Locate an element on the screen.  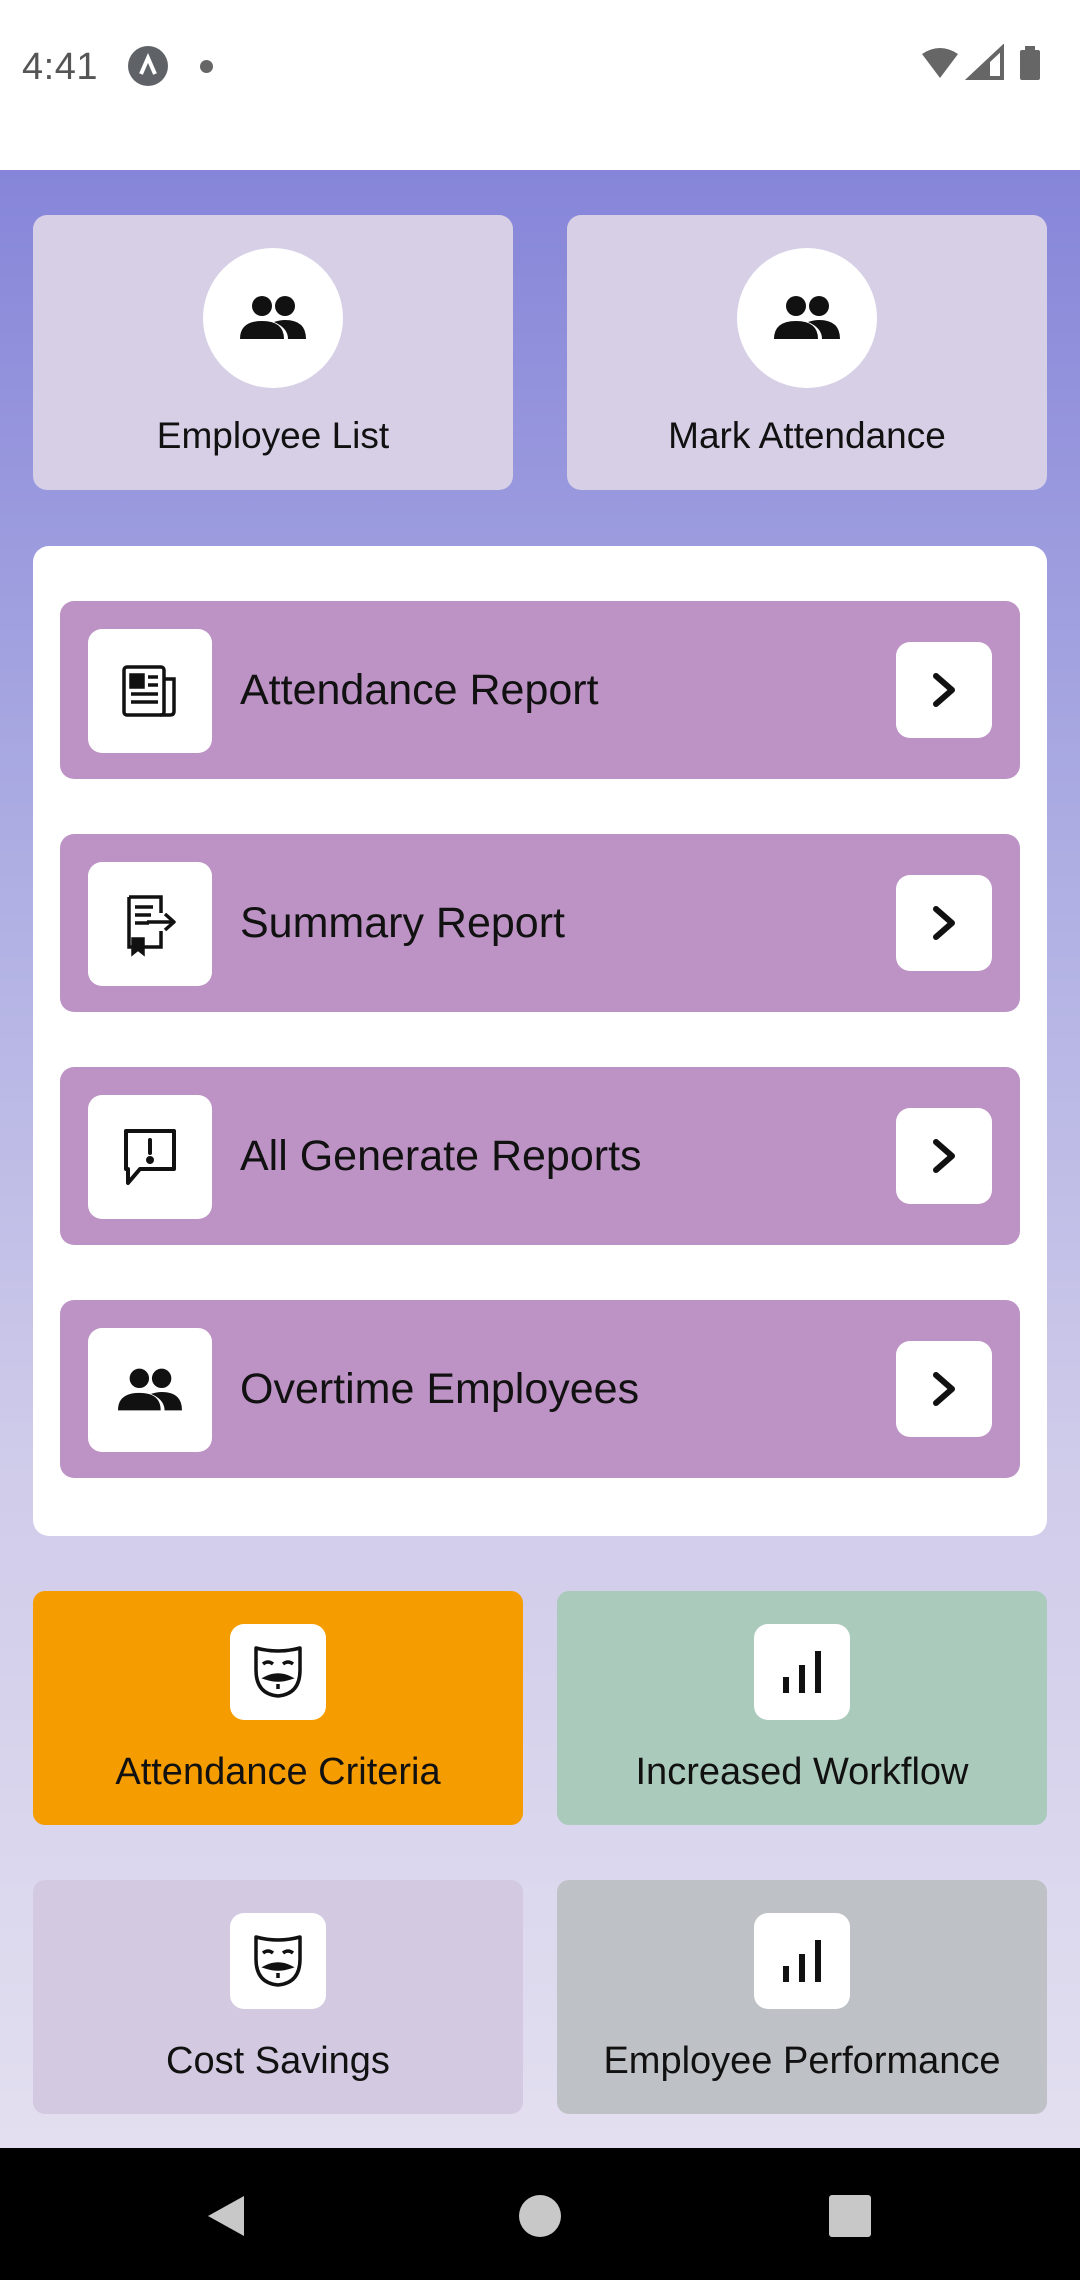
employee-list-icon-circle is located at coordinates (273, 318).